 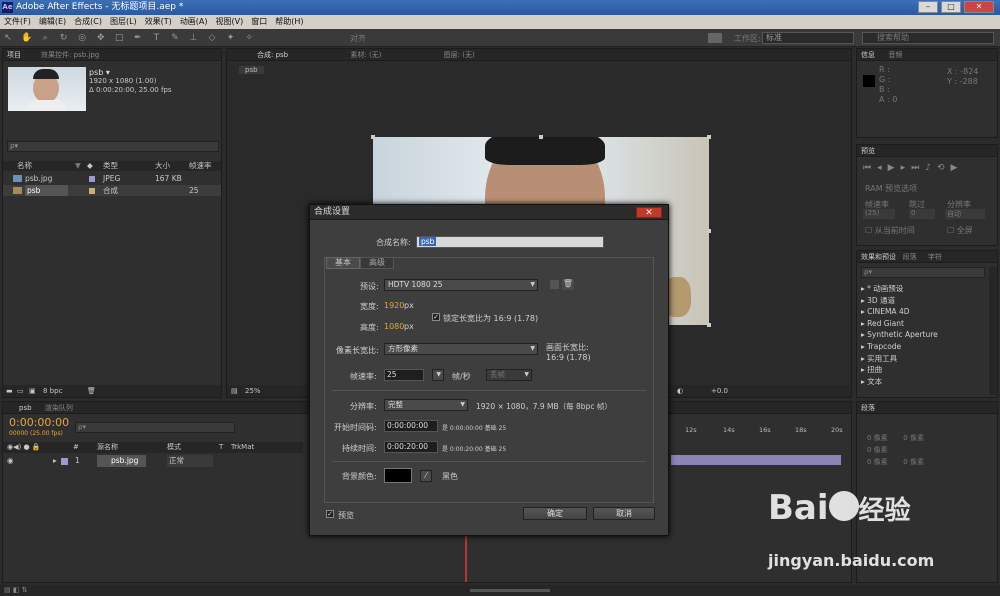 What do you see at coordinates (438, 375) in the screenshot?
I see `fps-dropdown` at bounding box center [438, 375].